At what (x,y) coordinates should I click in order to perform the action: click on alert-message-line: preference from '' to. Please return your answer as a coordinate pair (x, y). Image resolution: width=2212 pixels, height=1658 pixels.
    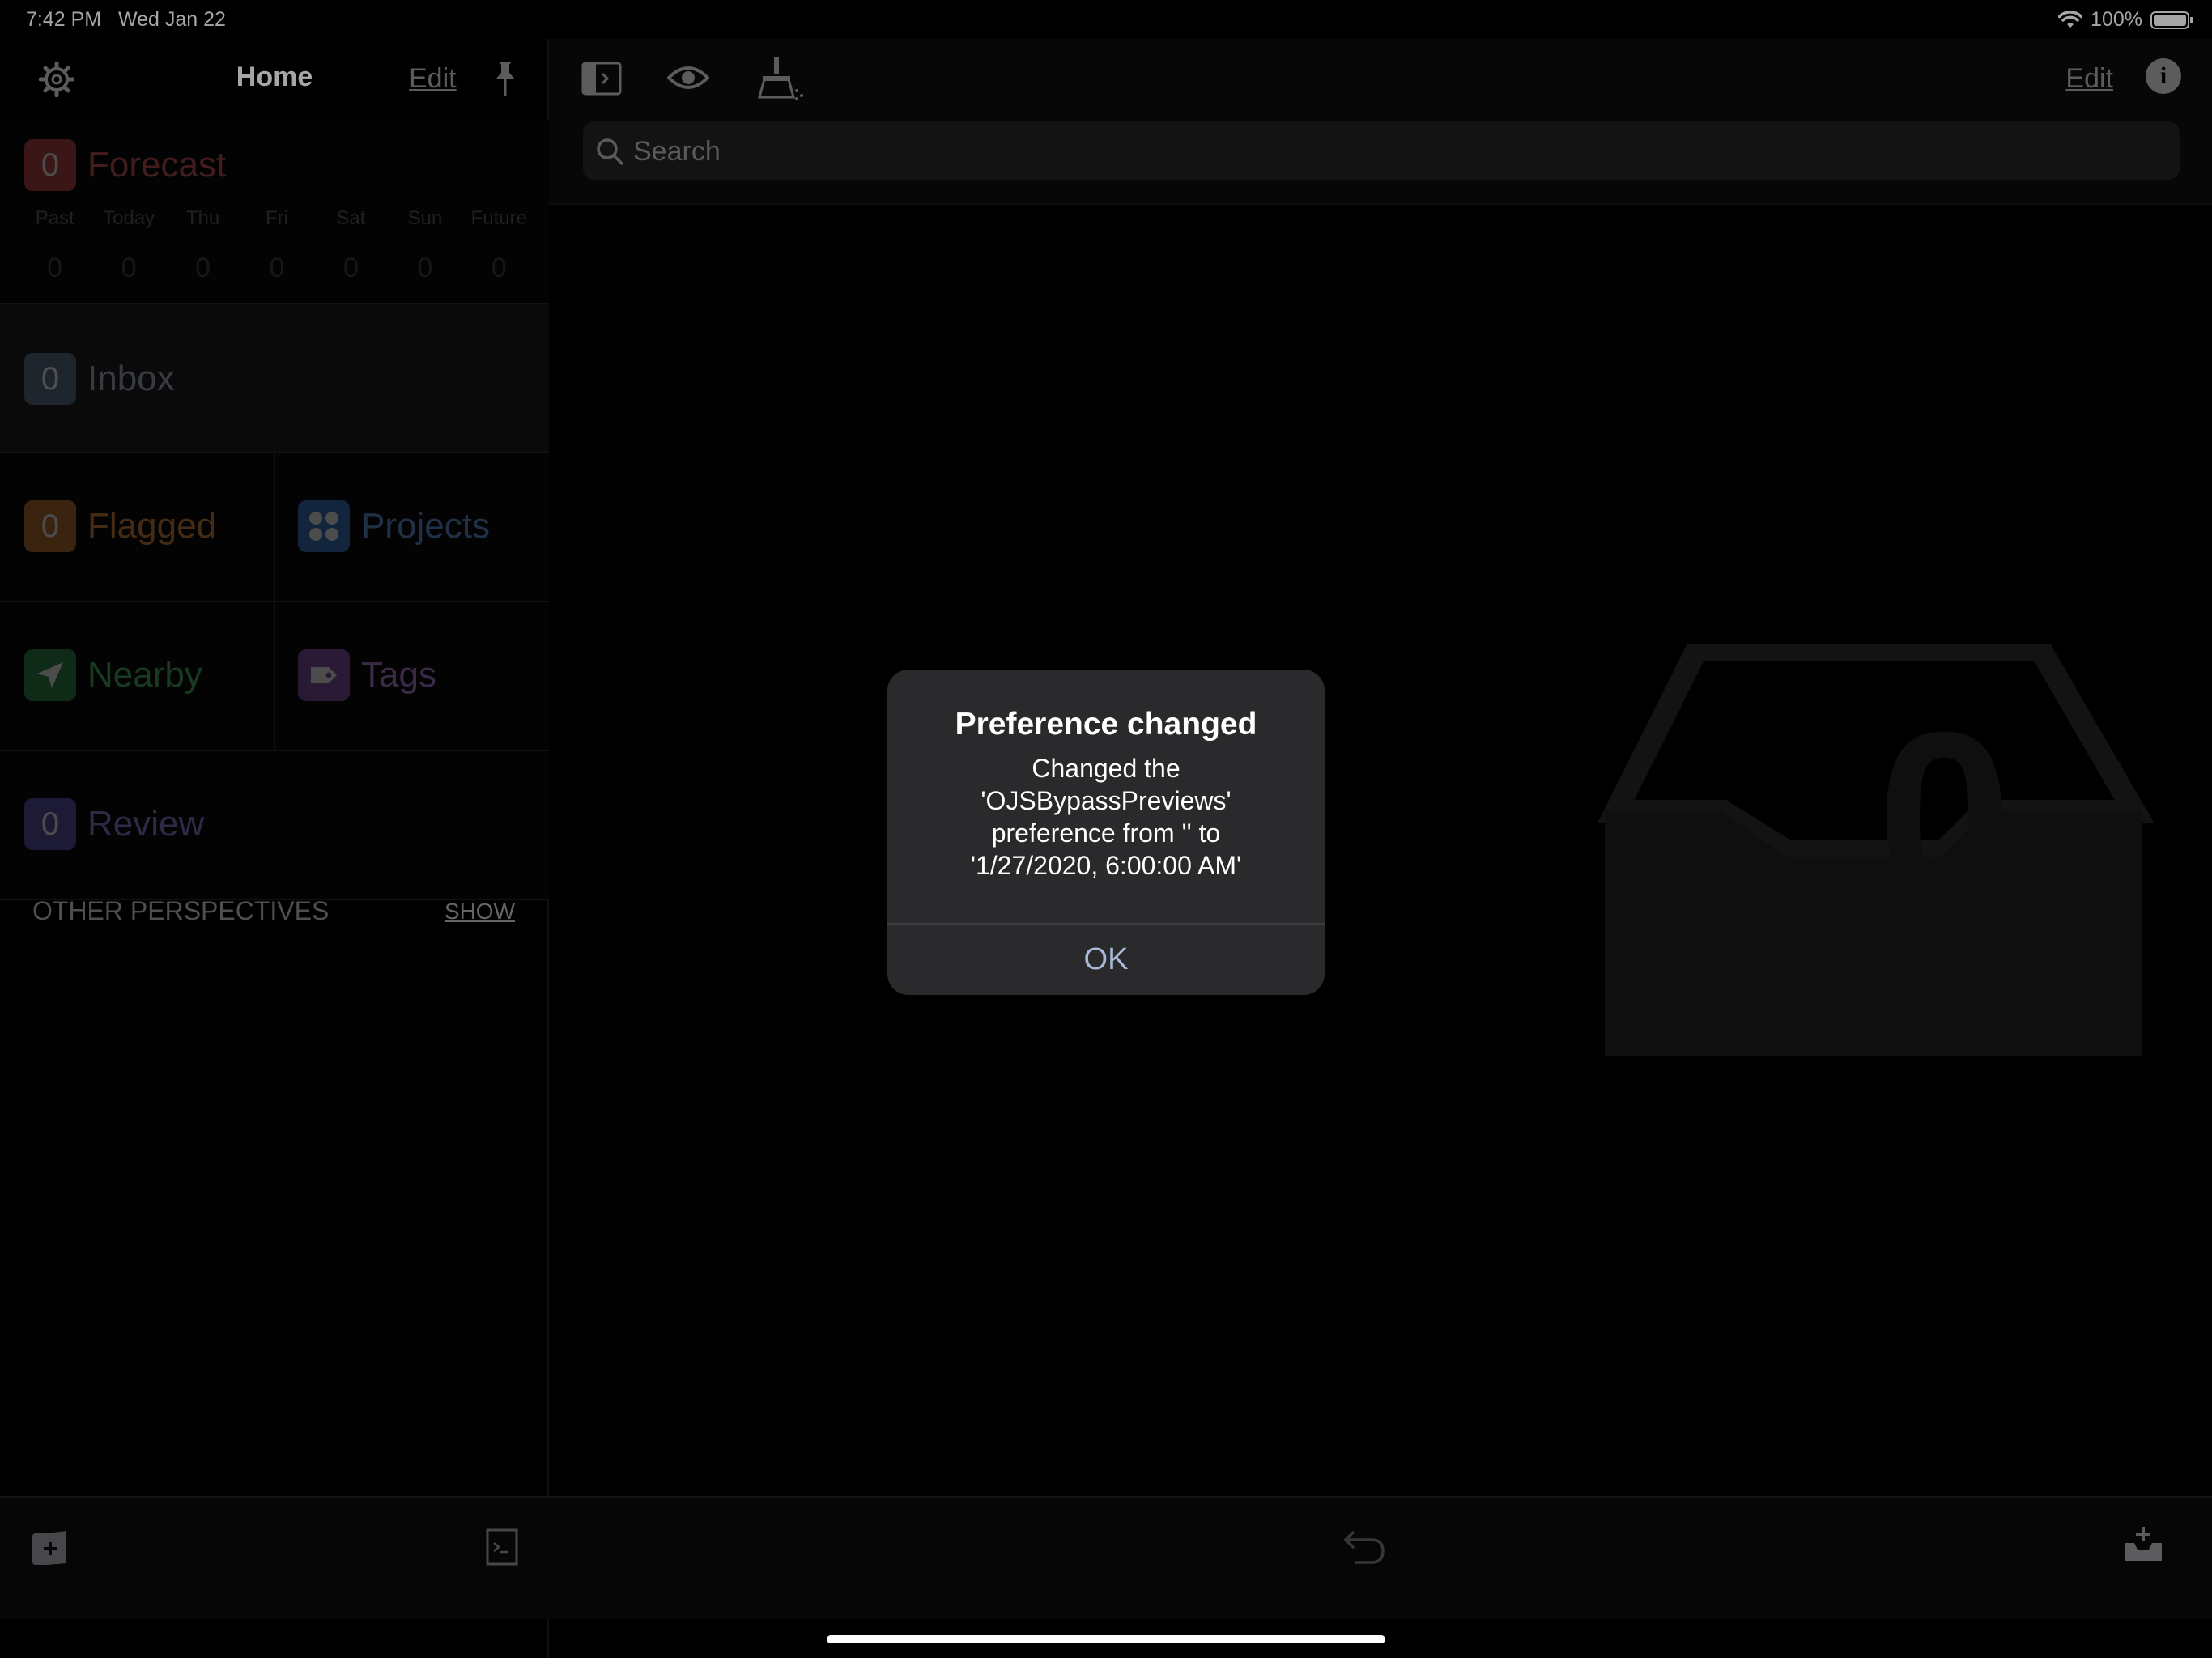
    Looking at the image, I should click on (1106, 833).